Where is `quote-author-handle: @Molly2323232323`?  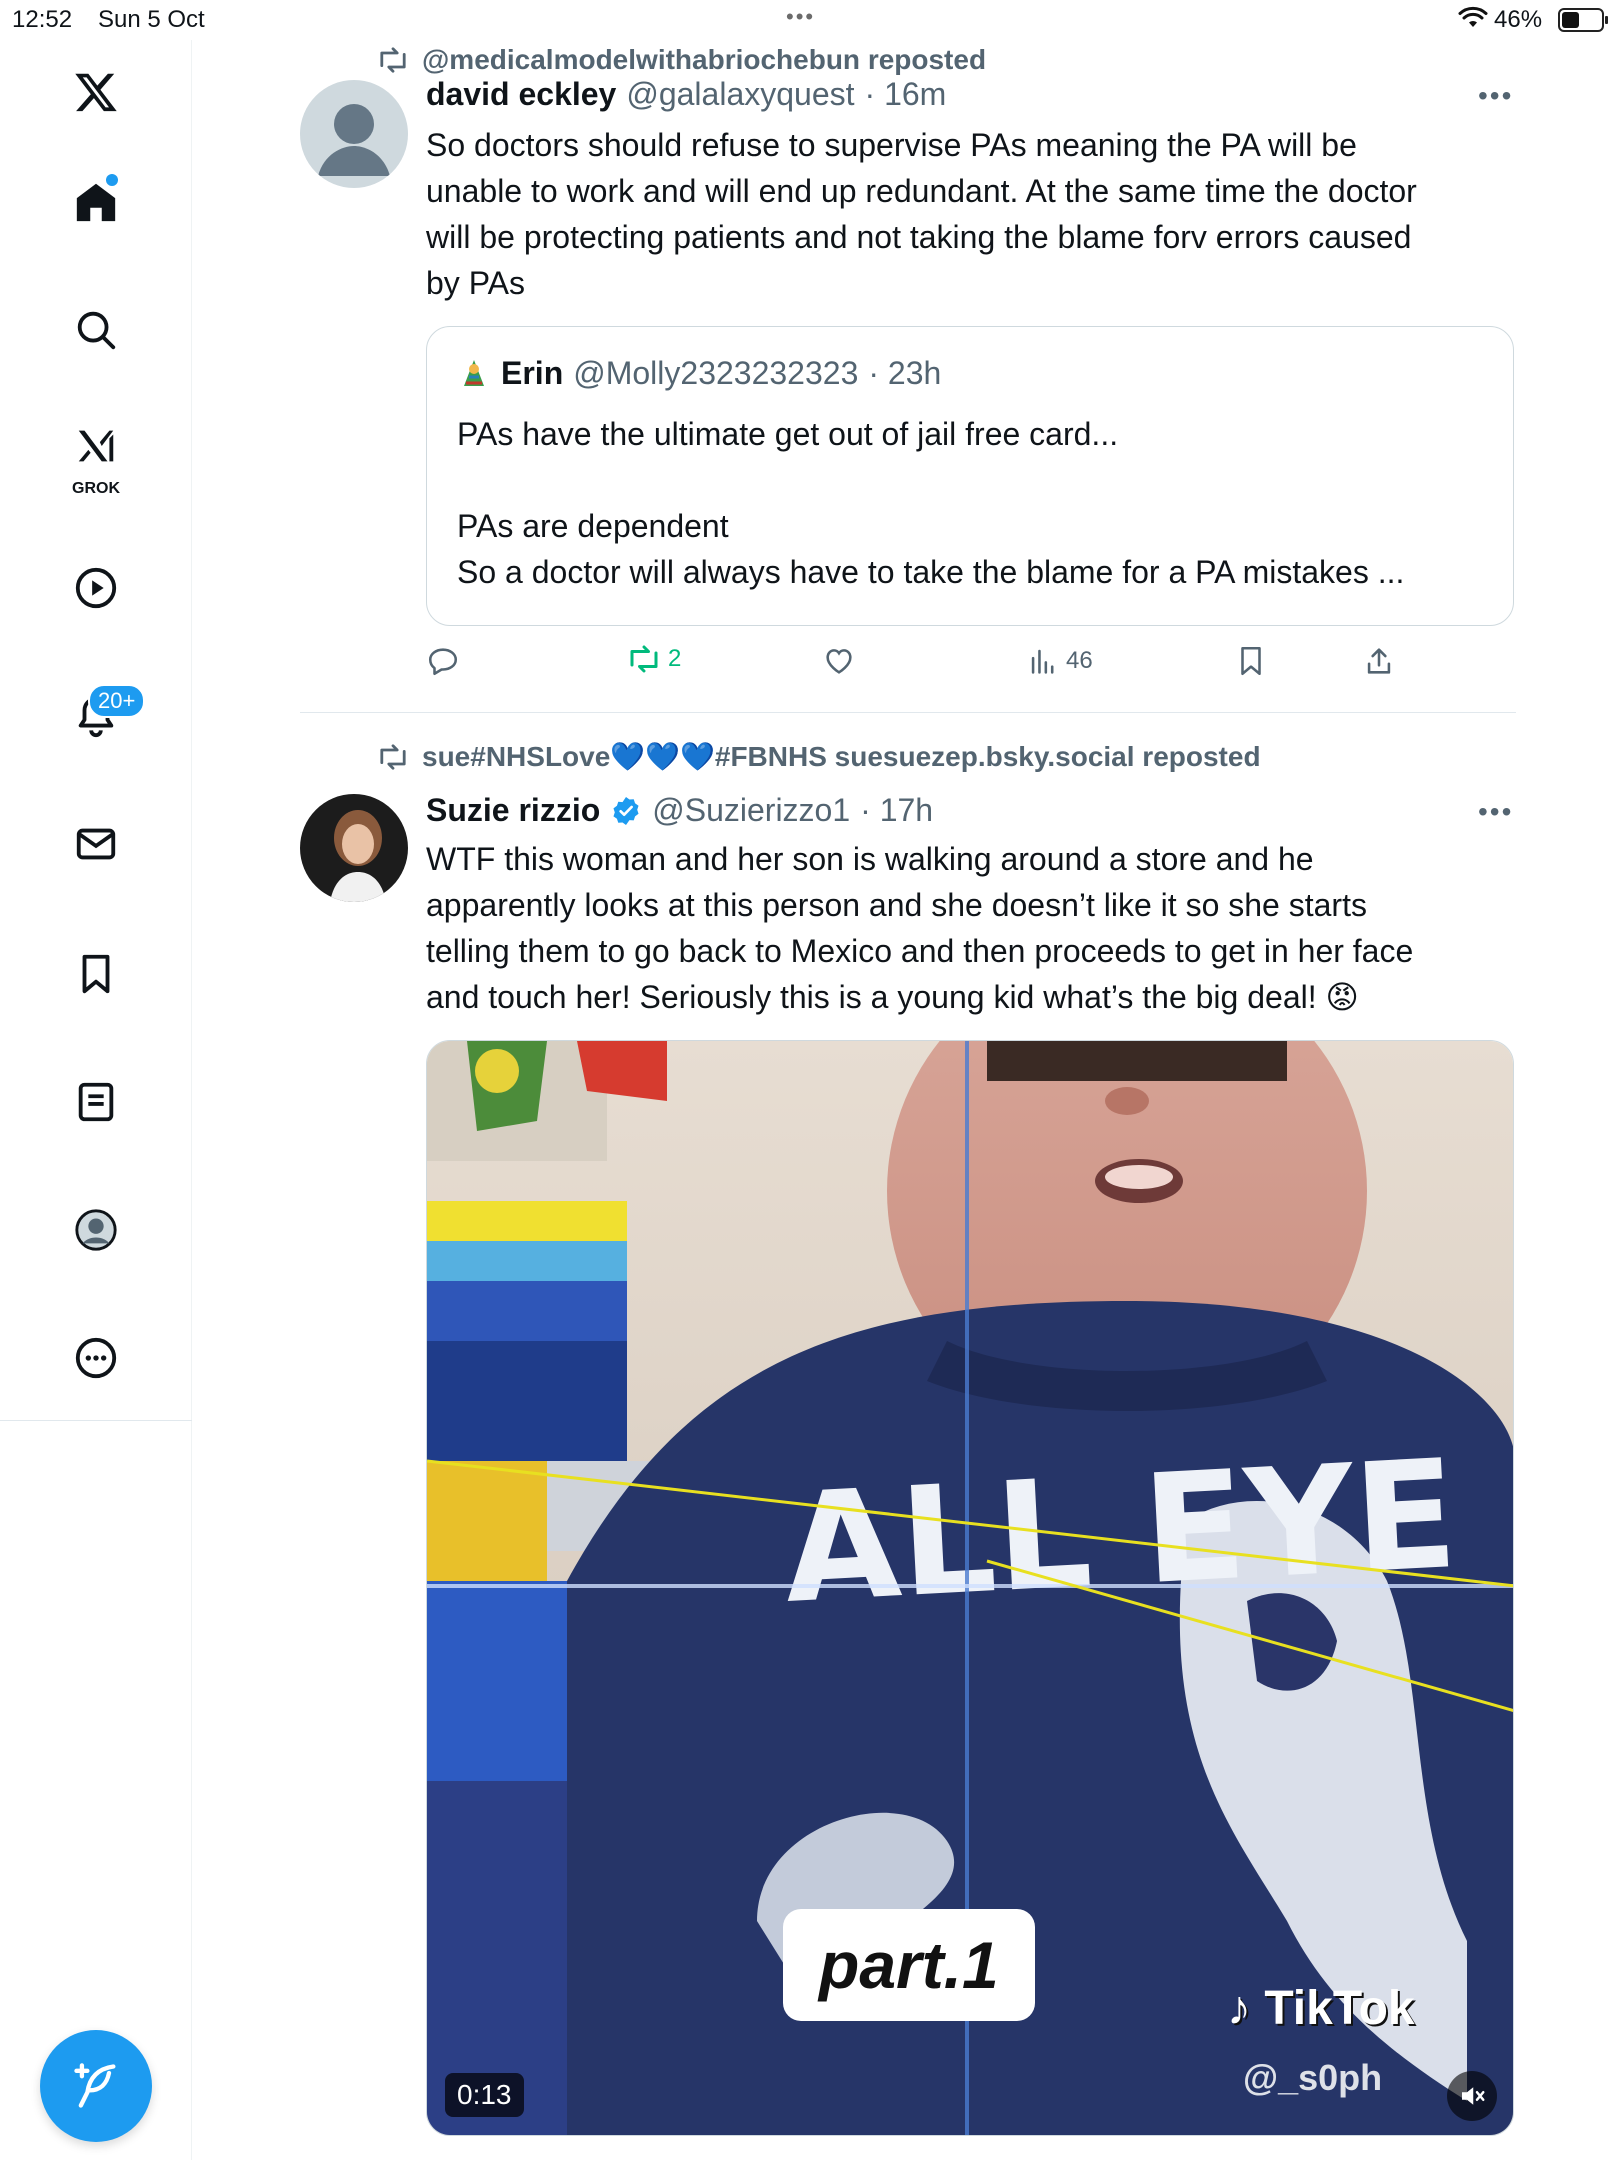 quote-author-handle: @Molly2323232323 is located at coordinates (716, 373).